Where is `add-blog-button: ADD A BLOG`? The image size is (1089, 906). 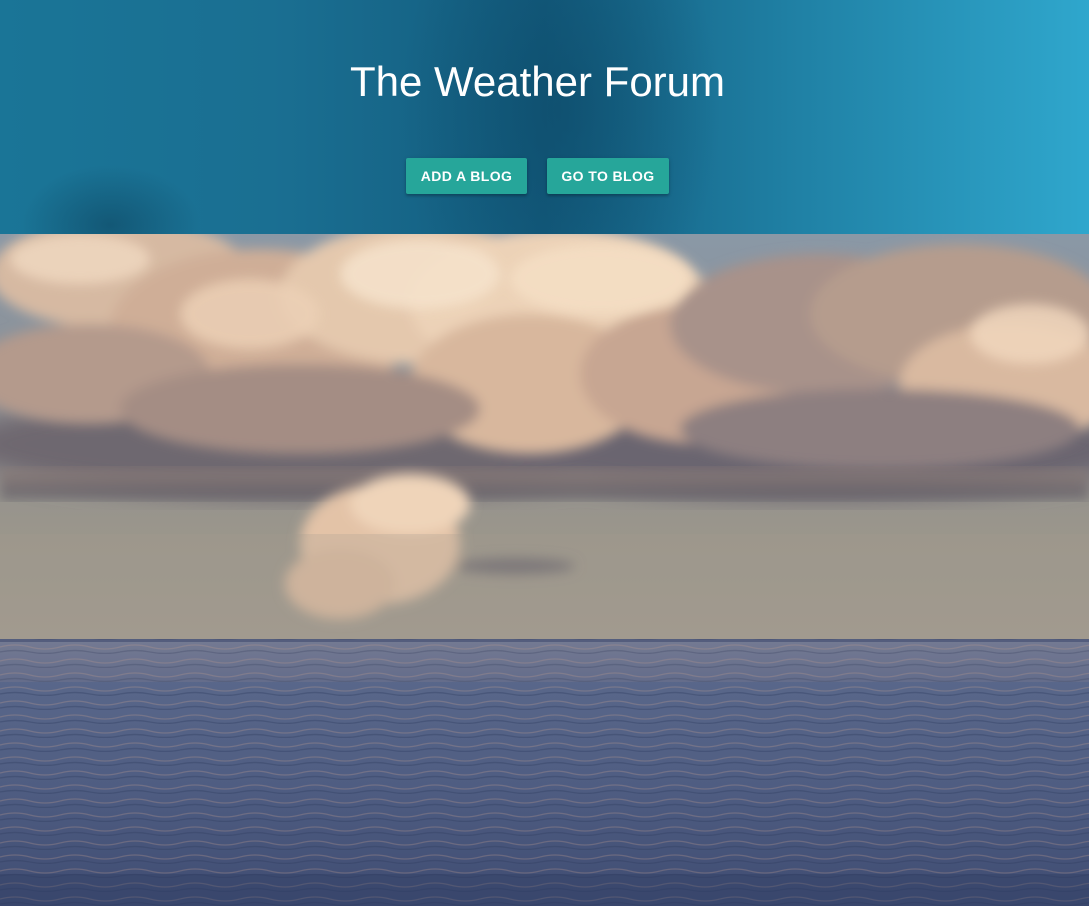 add-blog-button: ADD A BLOG is located at coordinates (466, 176).